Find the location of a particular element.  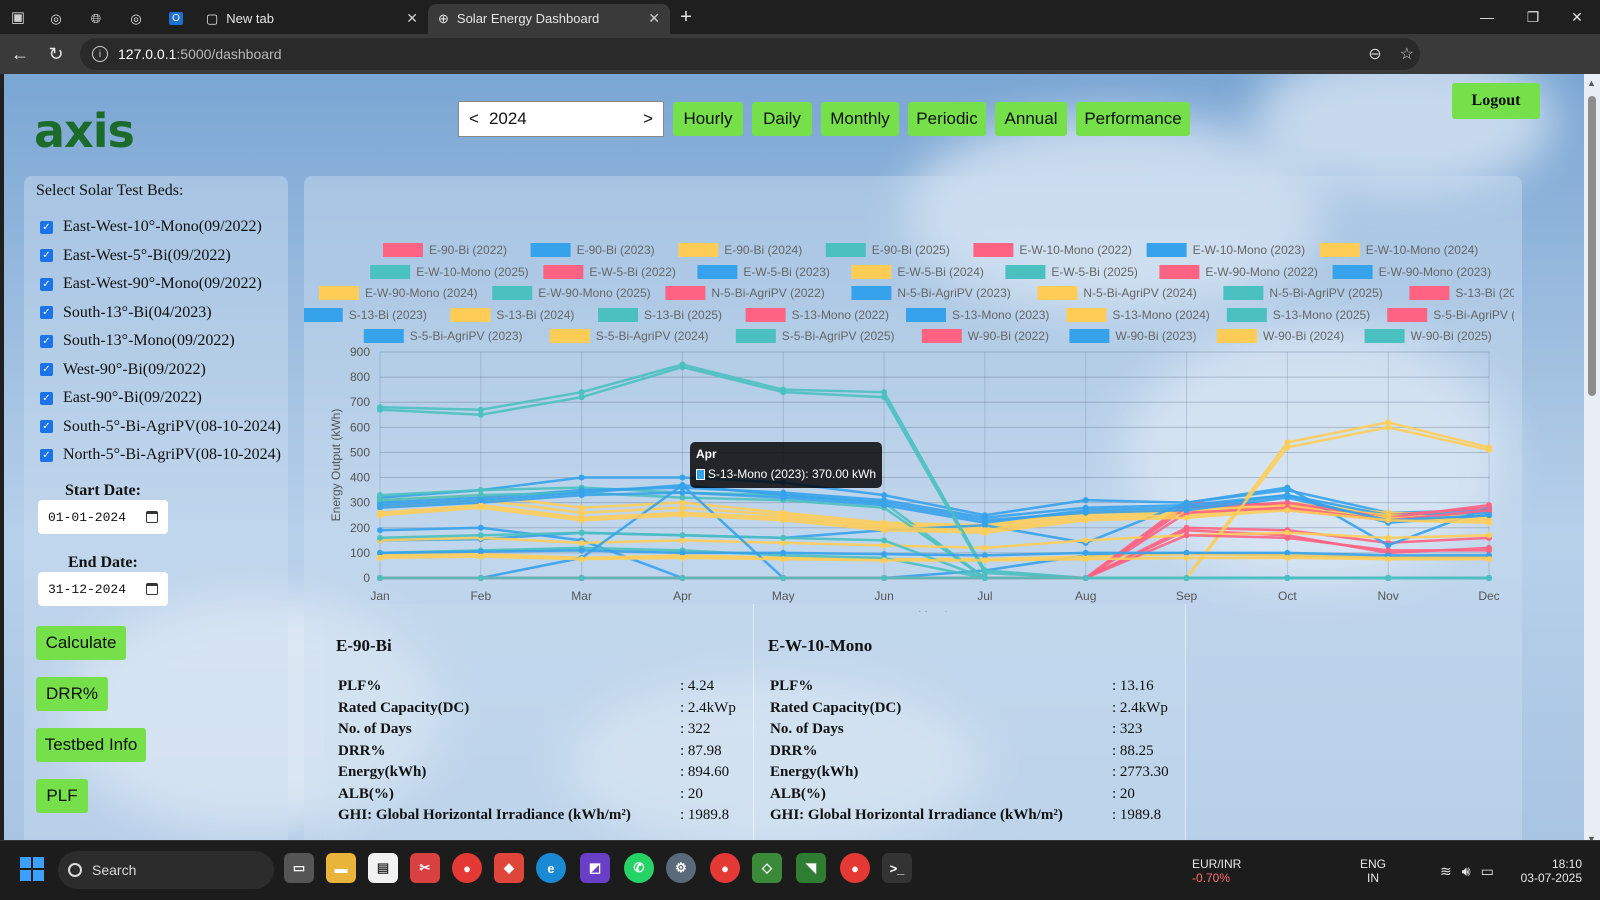

site-info-icon: i is located at coordinates (100, 54).